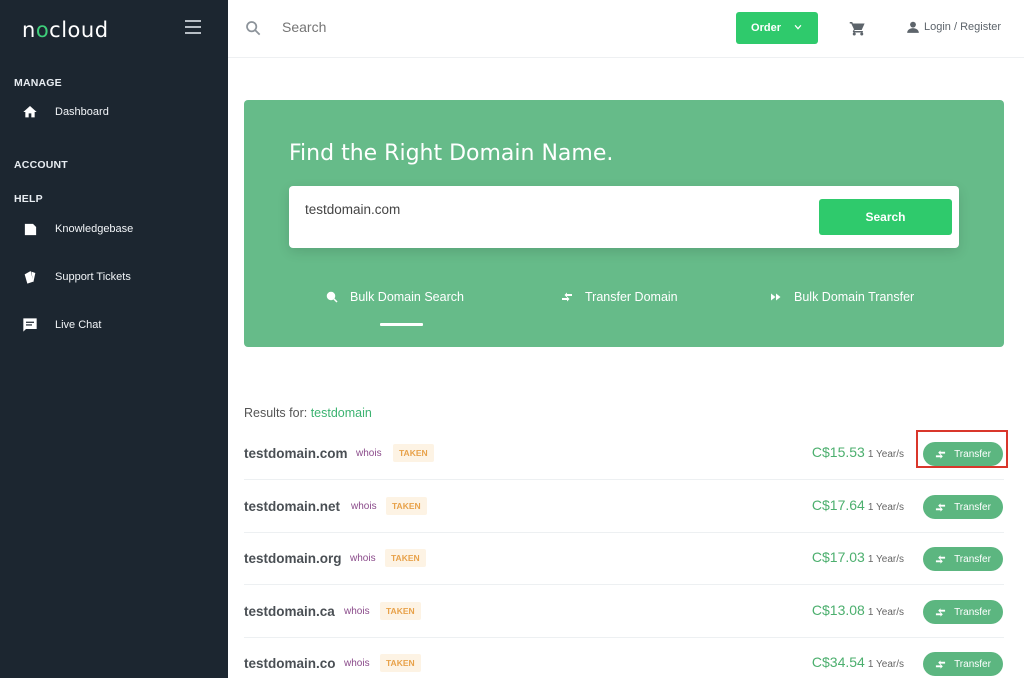 The image size is (1024, 678). Describe the element at coordinates (193, 27) in the screenshot. I see `menu-icon` at that location.